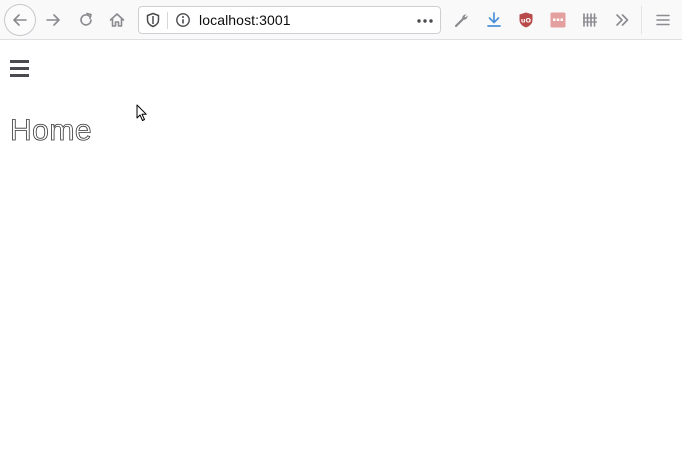  I want to click on downloads-button, so click(494, 20).